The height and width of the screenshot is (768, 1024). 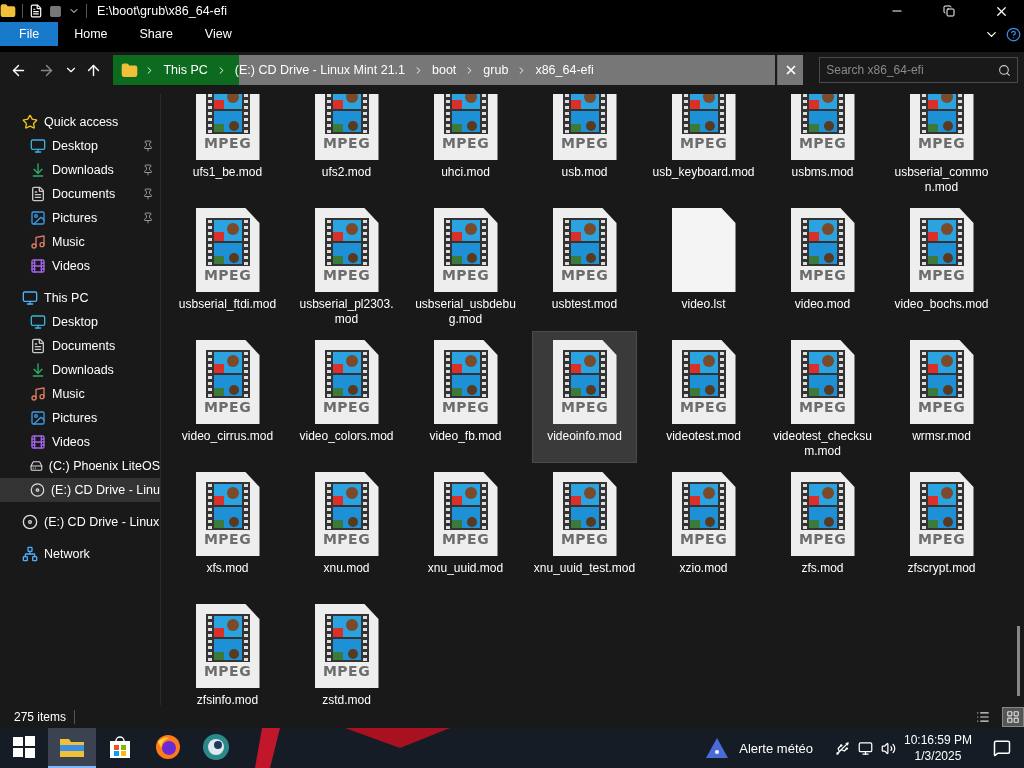 I want to click on ribbon-tab: Share, so click(x=156, y=34).